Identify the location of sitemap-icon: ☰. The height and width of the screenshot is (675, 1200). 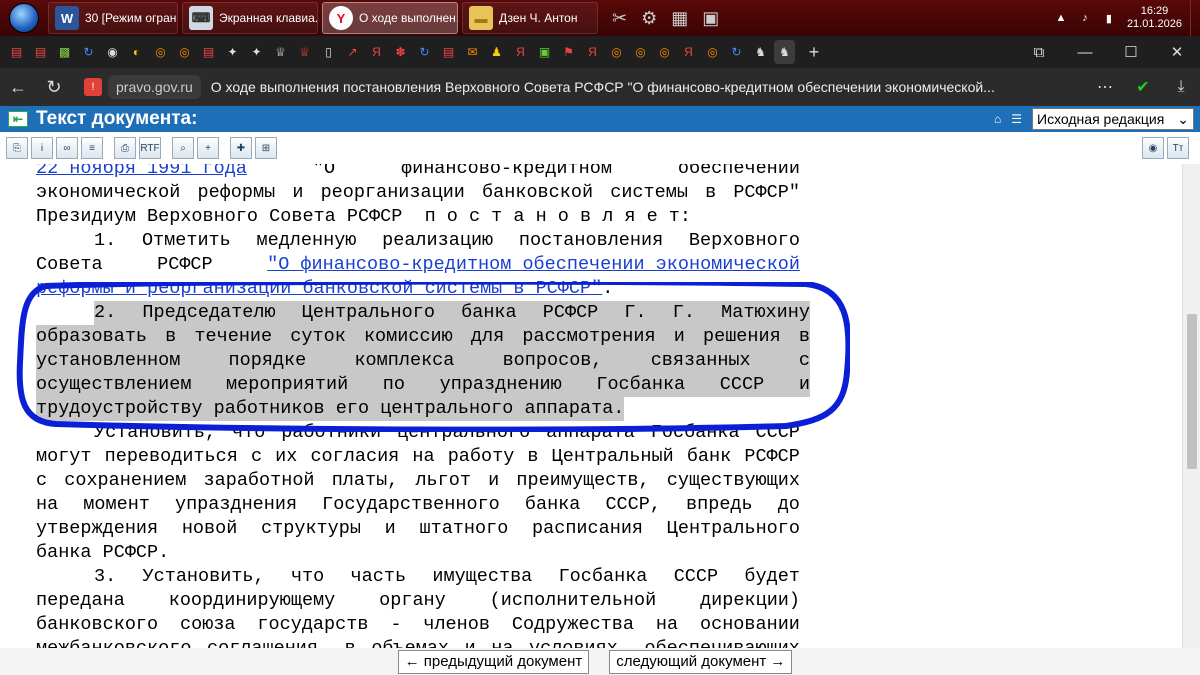
(1016, 119).